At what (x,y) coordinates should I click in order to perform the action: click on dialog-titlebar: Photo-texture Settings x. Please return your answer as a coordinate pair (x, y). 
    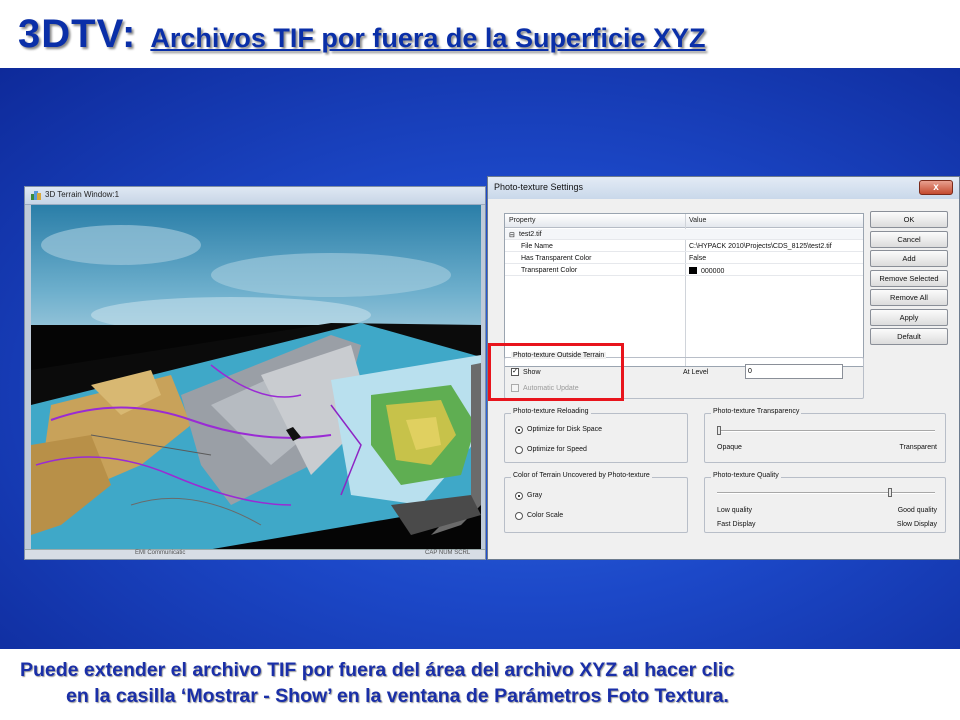
    Looking at the image, I should click on (723, 188).